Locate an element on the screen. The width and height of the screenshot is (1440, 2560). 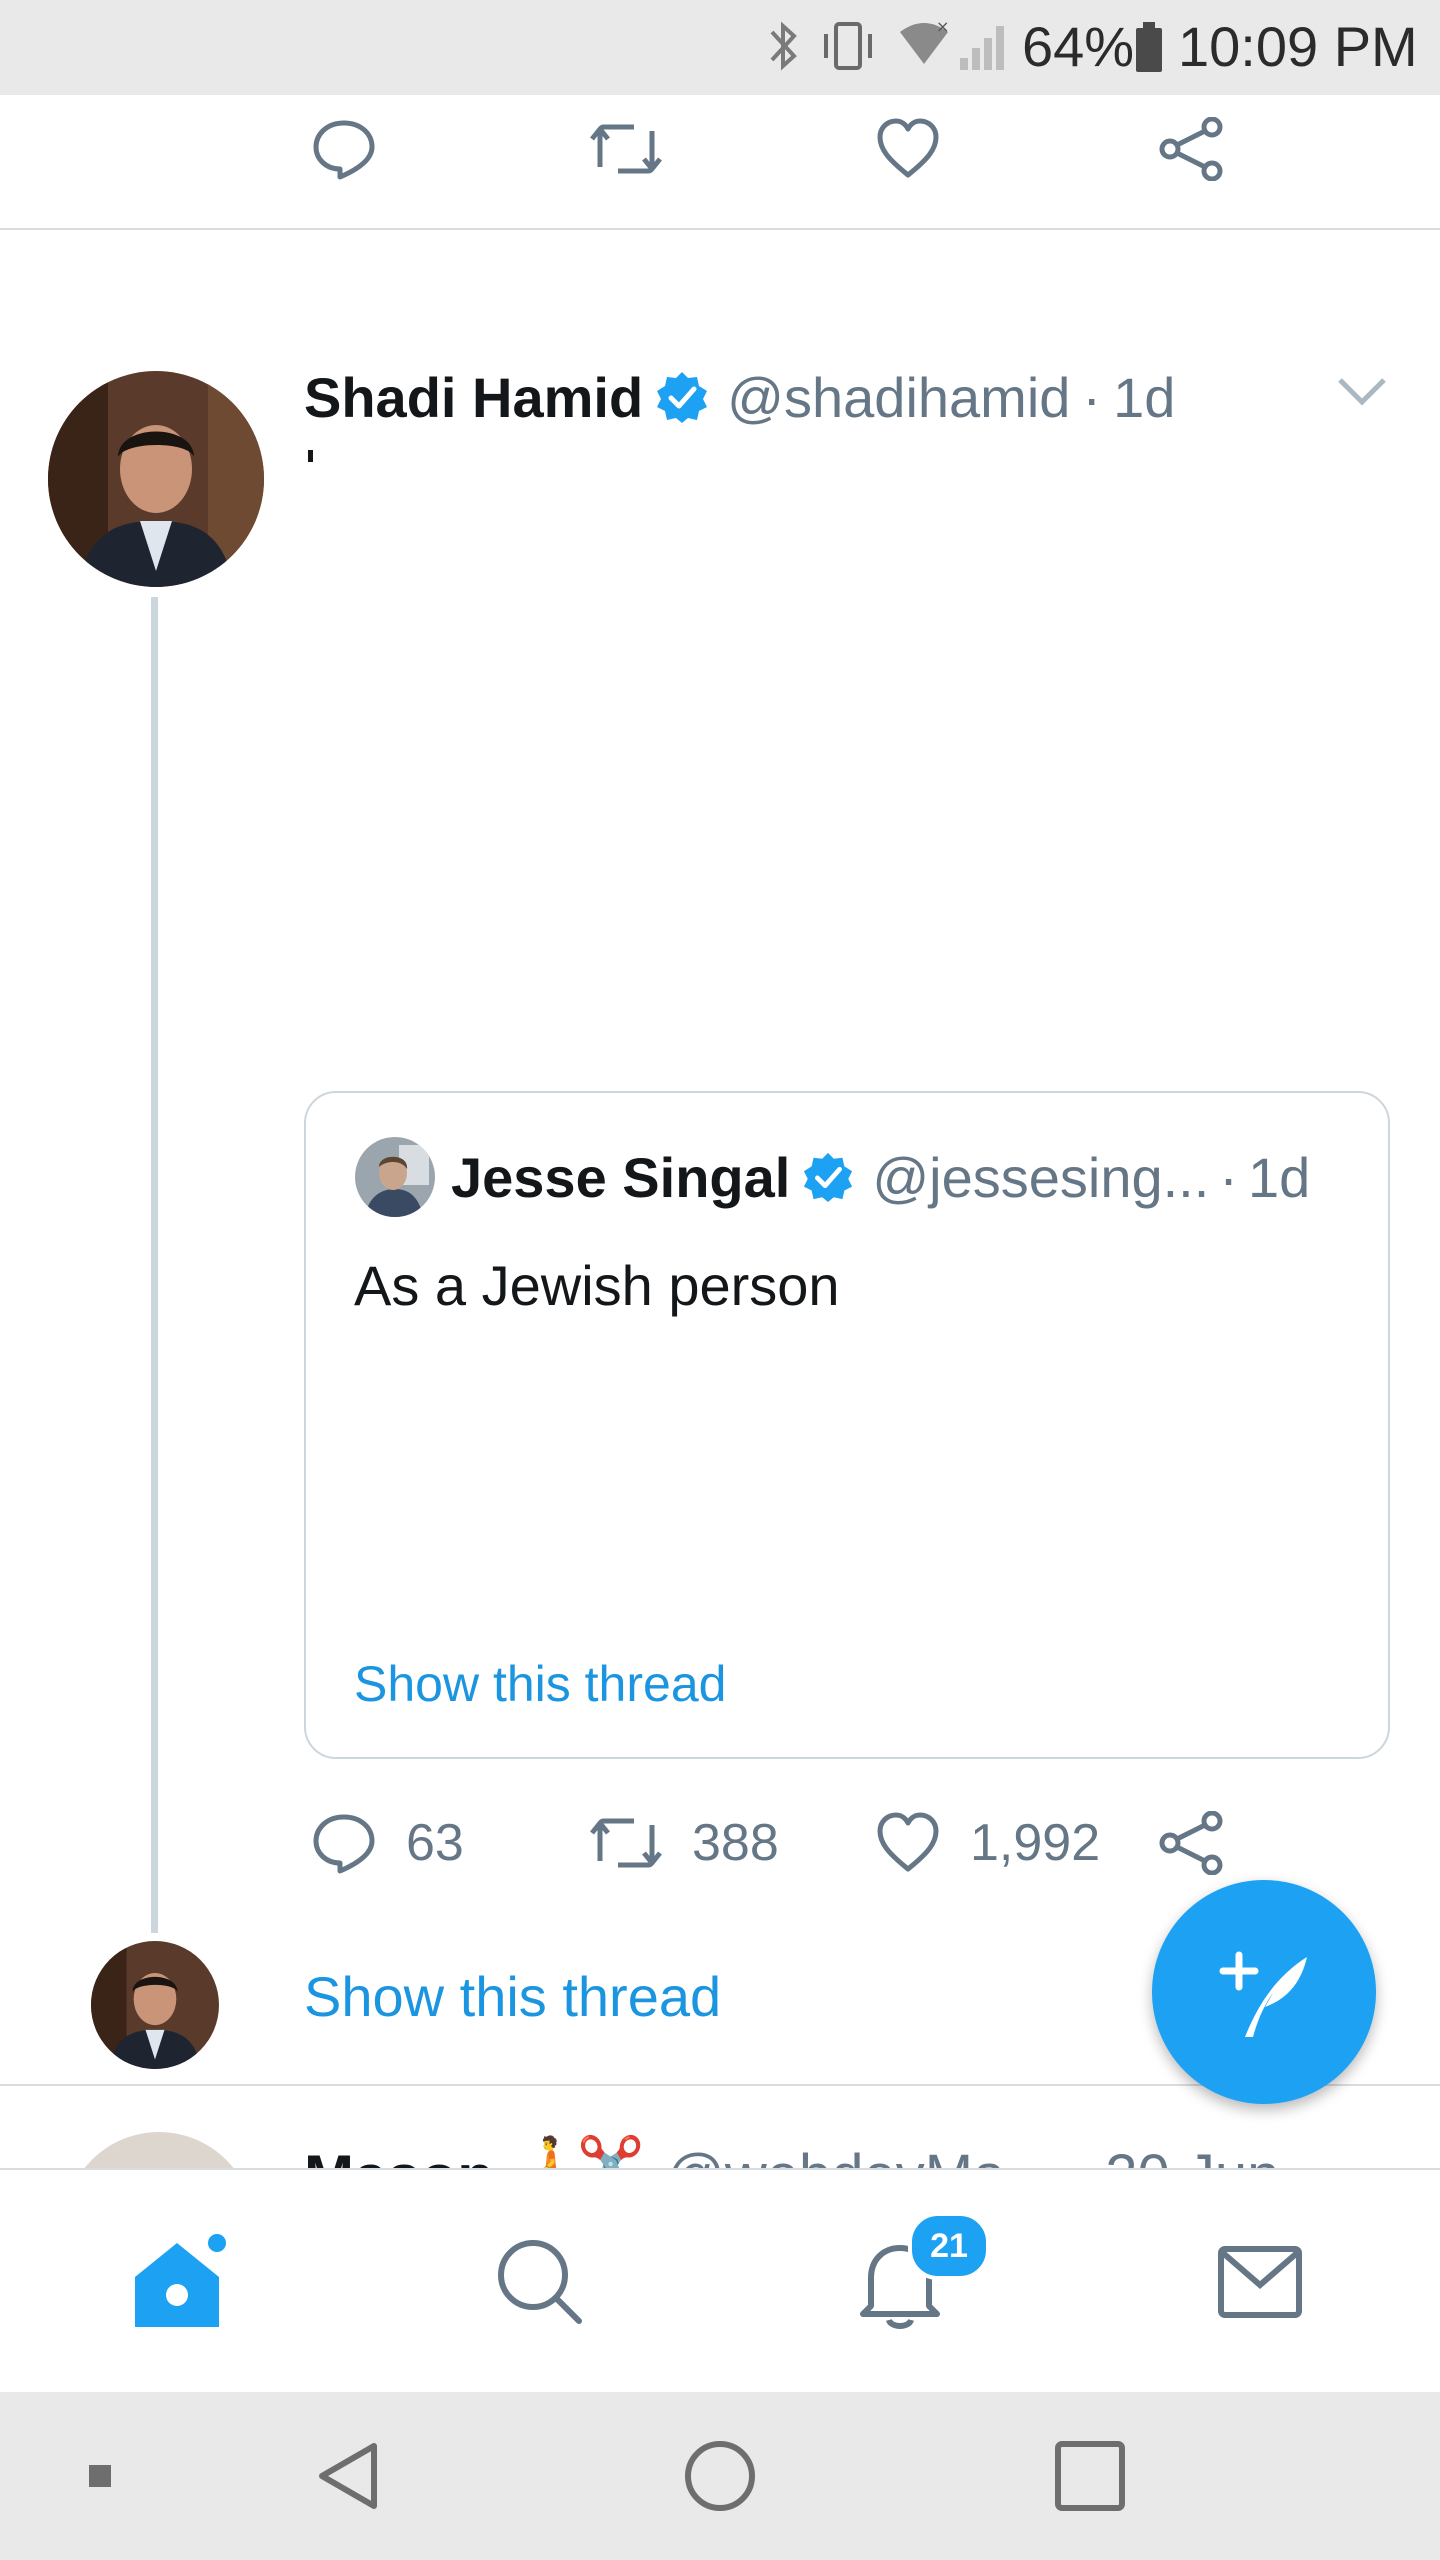
author-handle: @shadihamid is located at coordinates (898, 397).